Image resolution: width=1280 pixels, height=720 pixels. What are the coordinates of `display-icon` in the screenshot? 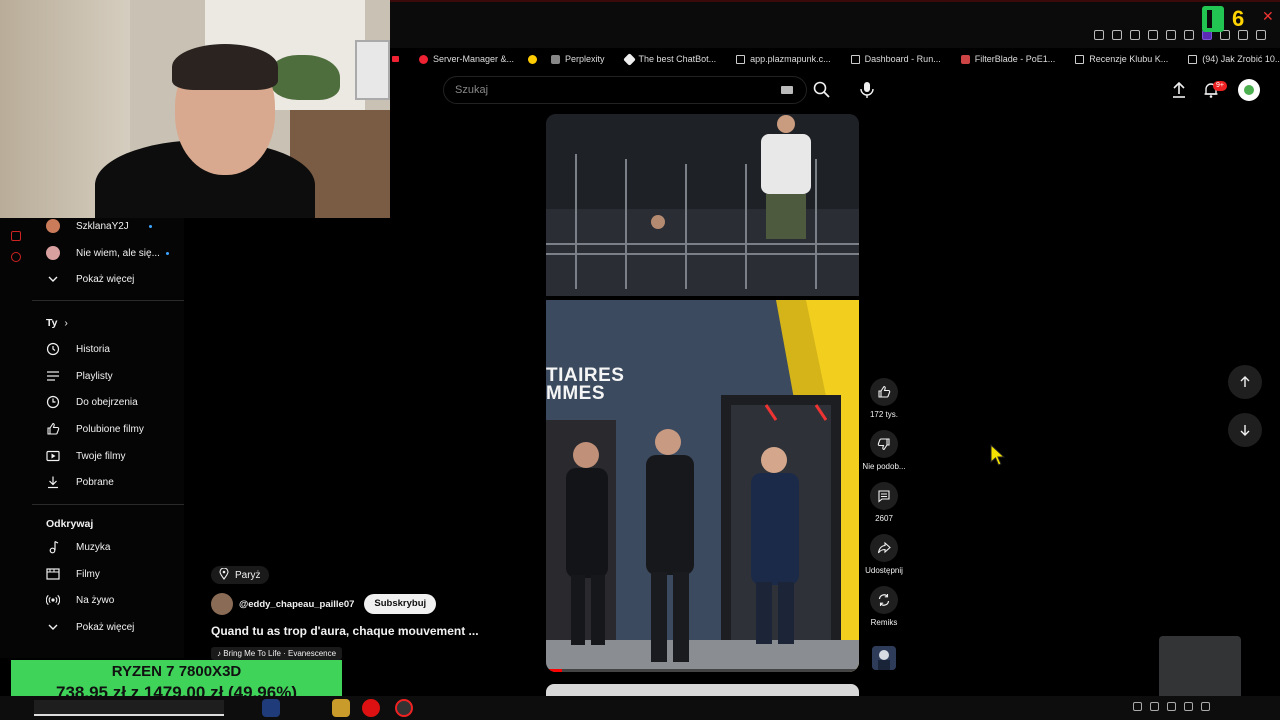 It's located at (1188, 706).